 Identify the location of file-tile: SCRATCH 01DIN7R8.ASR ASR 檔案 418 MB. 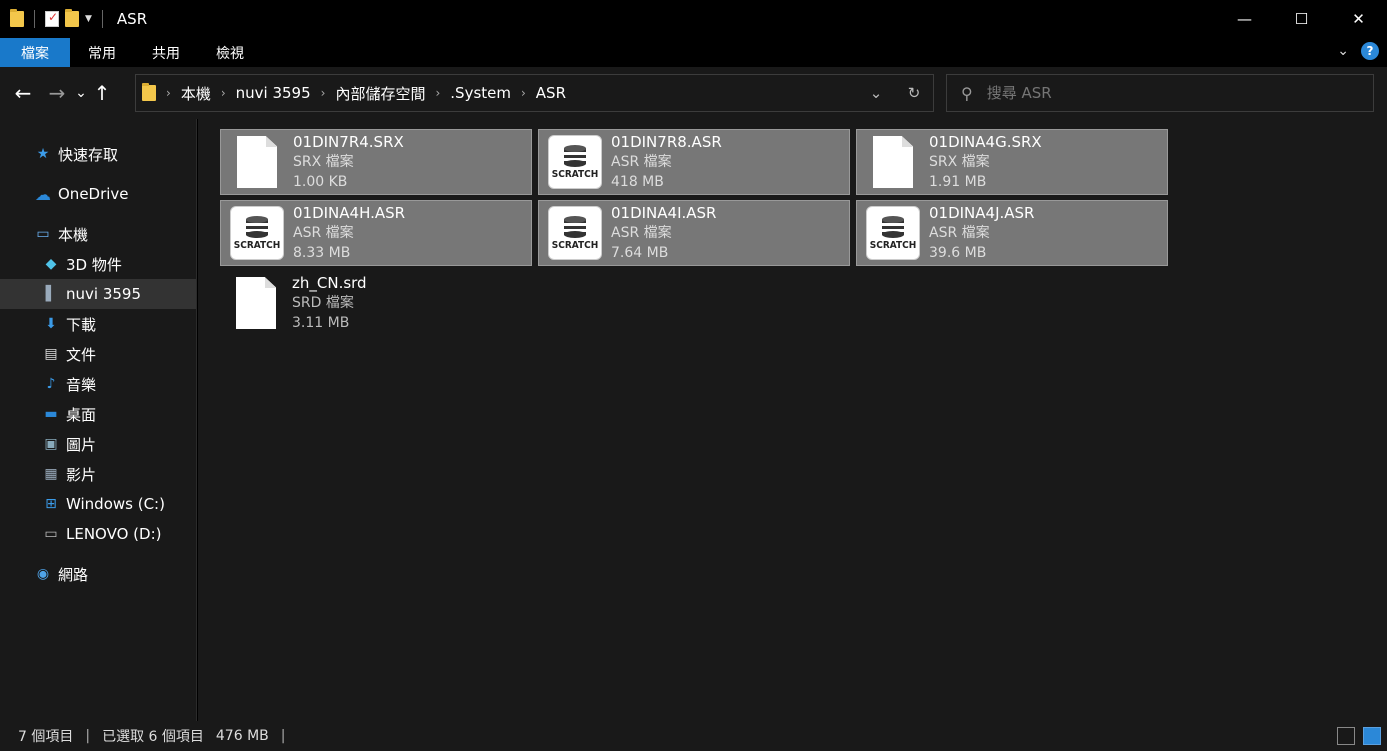
(694, 162).